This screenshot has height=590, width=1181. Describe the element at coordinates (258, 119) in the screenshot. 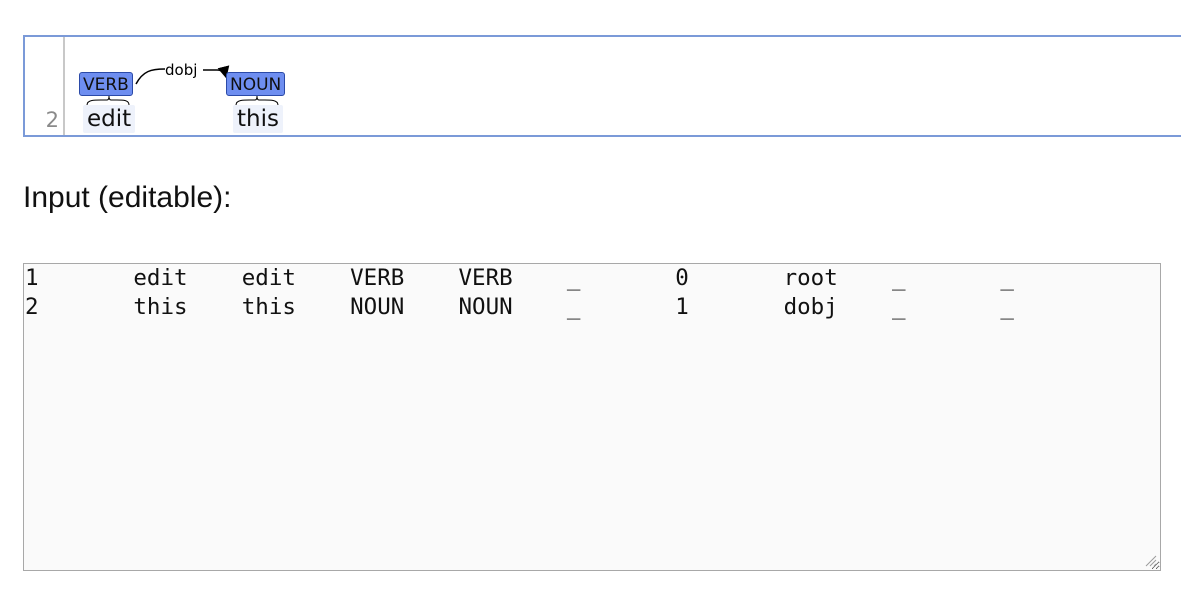

I see `token-this: this` at that location.